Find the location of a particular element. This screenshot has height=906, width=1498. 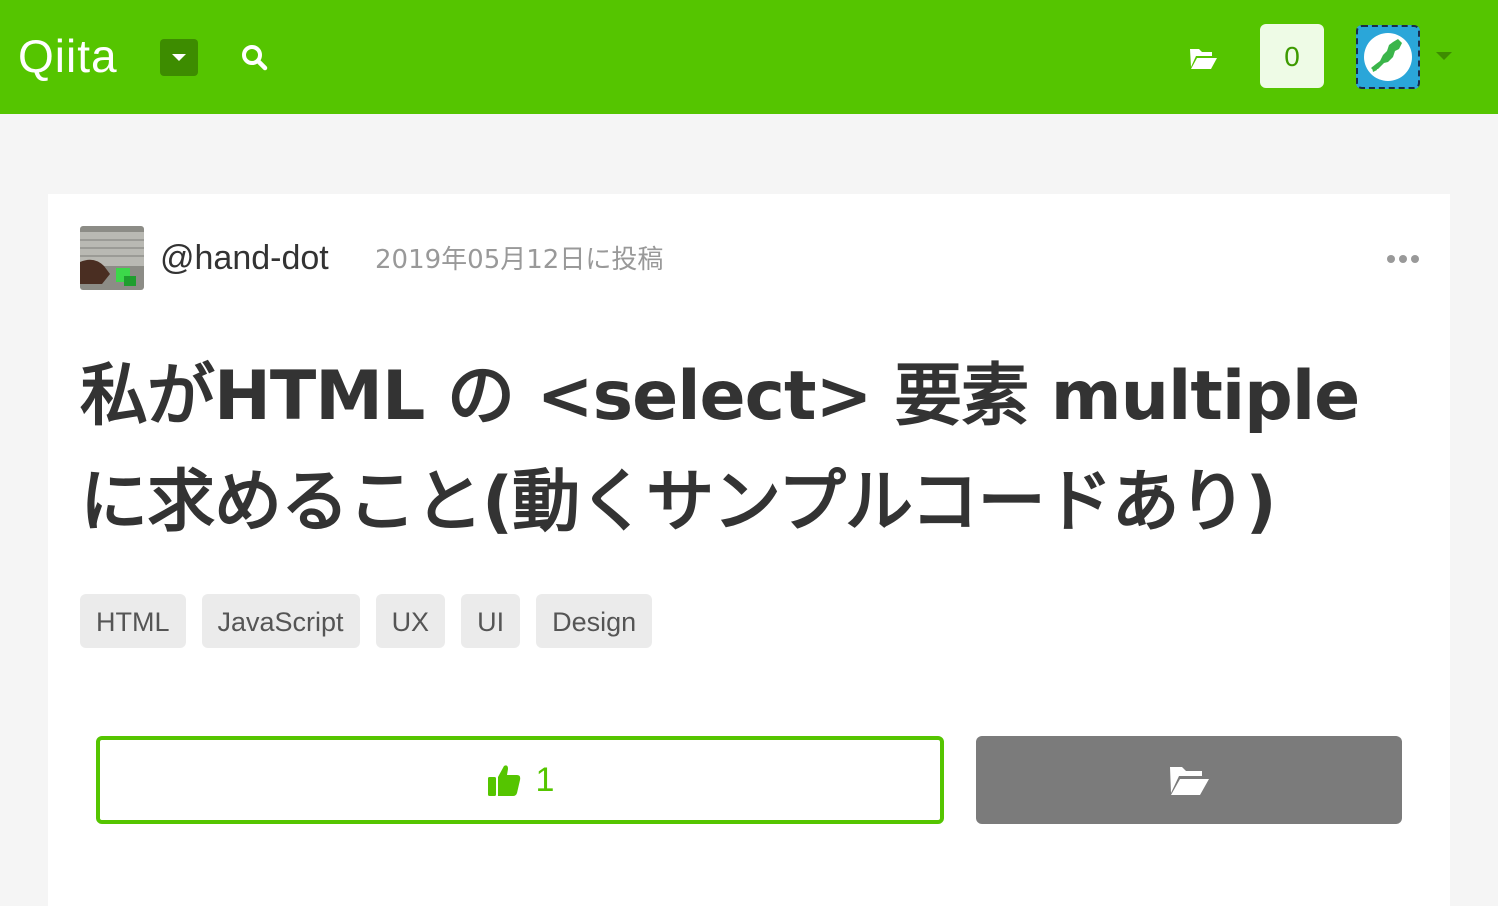

stock-button is located at coordinates (1189, 780).